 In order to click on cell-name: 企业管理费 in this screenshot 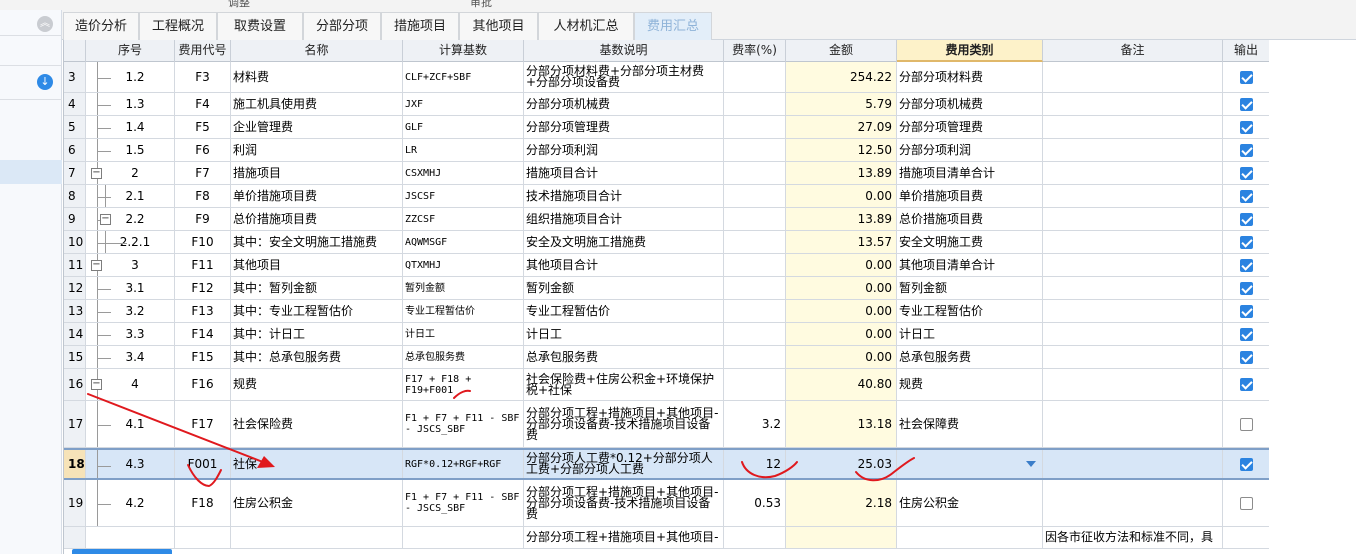, I will do `click(317, 127)`.